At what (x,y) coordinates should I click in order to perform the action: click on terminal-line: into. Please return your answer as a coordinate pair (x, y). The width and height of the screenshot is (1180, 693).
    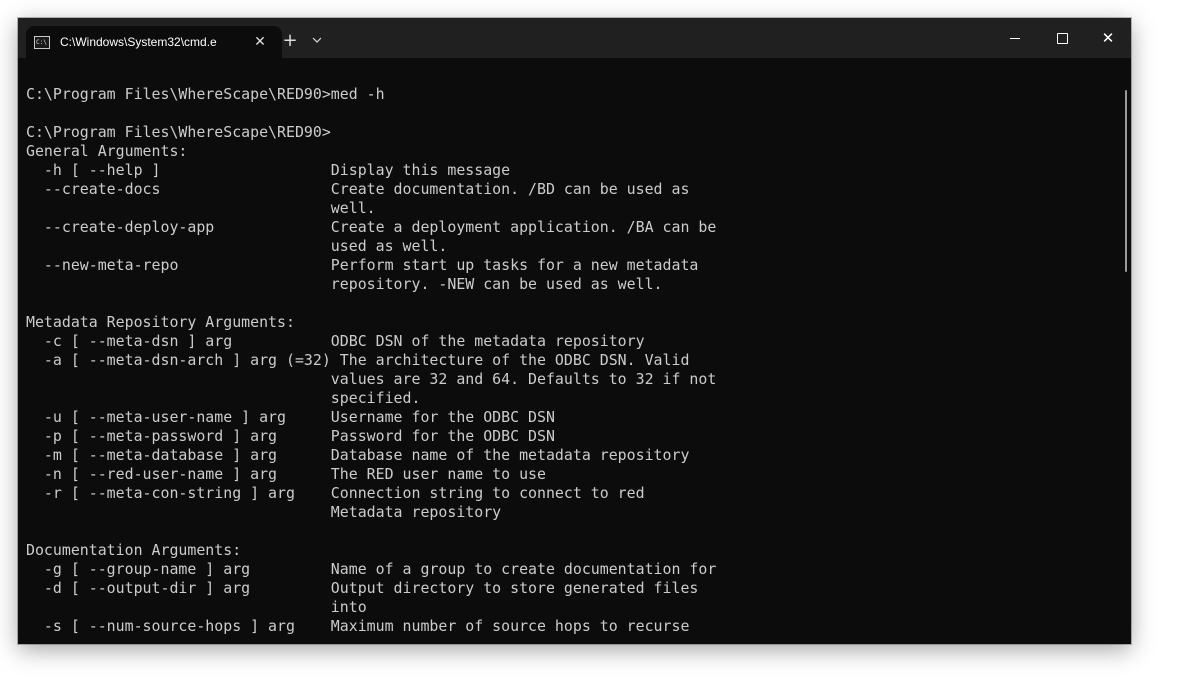
    Looking at the image, I should click on (196, 607).